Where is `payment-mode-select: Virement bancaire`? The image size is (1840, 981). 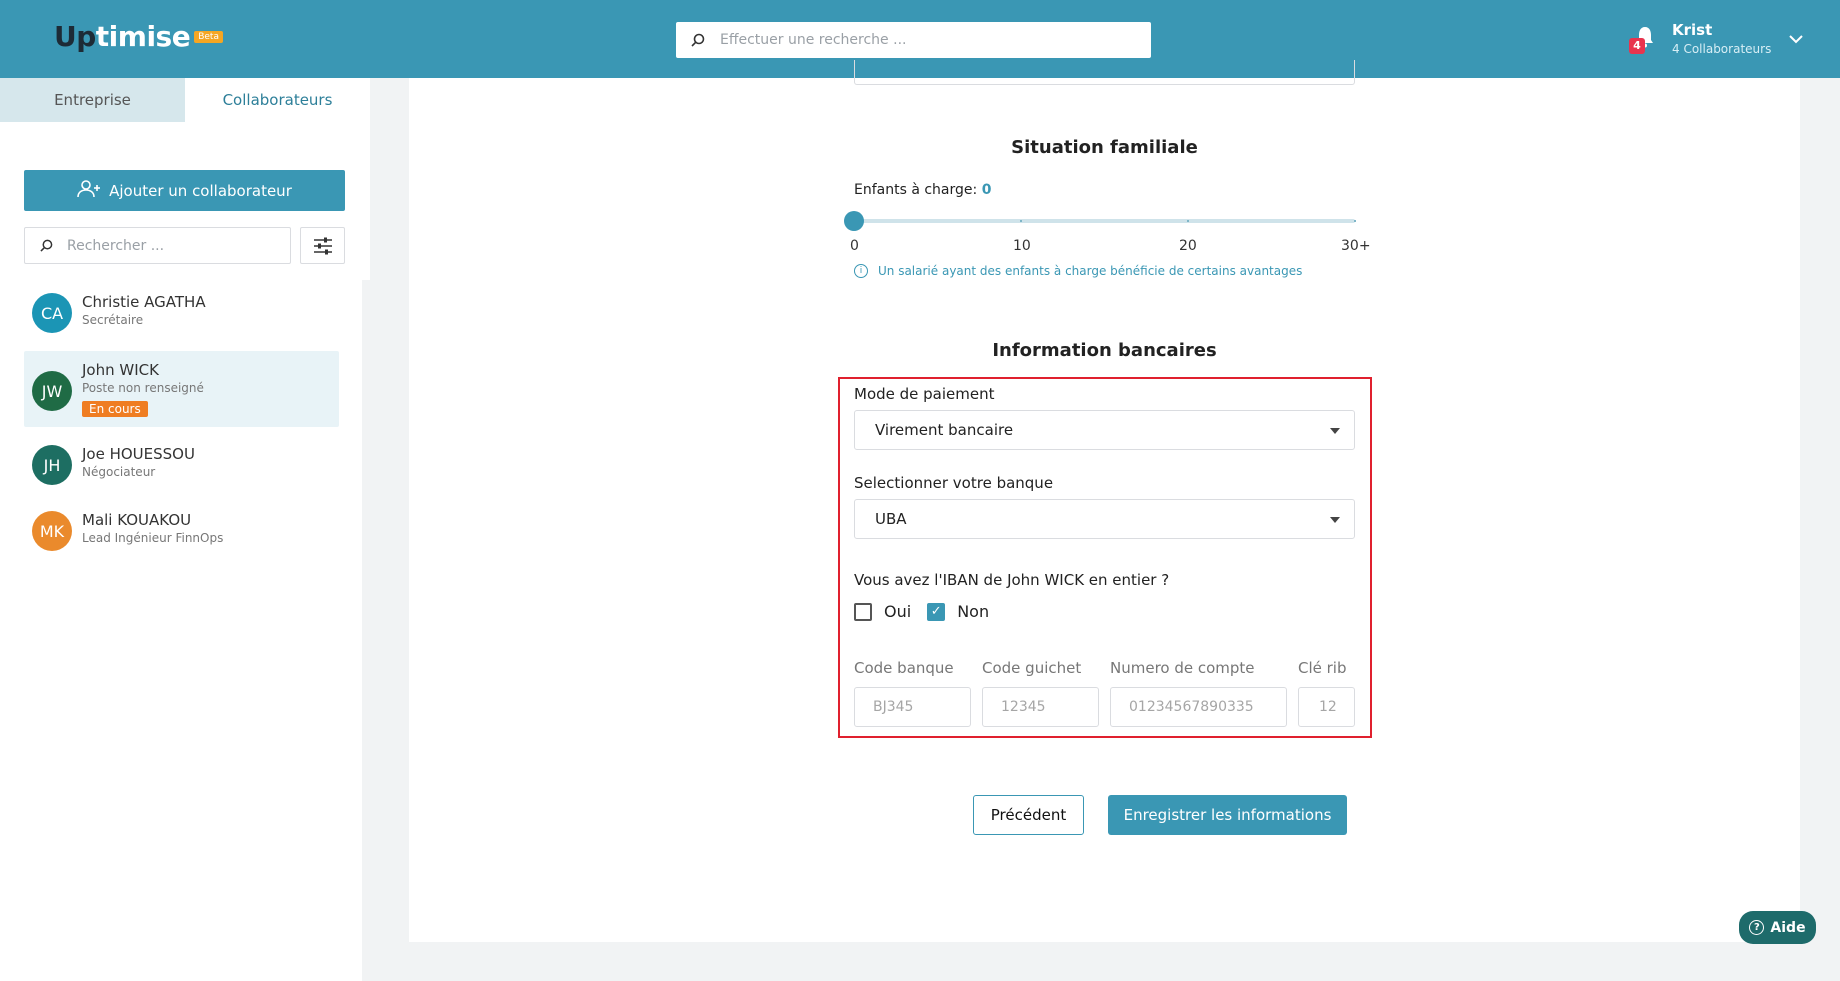 payment-mode-select: Virement bancaire is located at coordinates (1104, 430).